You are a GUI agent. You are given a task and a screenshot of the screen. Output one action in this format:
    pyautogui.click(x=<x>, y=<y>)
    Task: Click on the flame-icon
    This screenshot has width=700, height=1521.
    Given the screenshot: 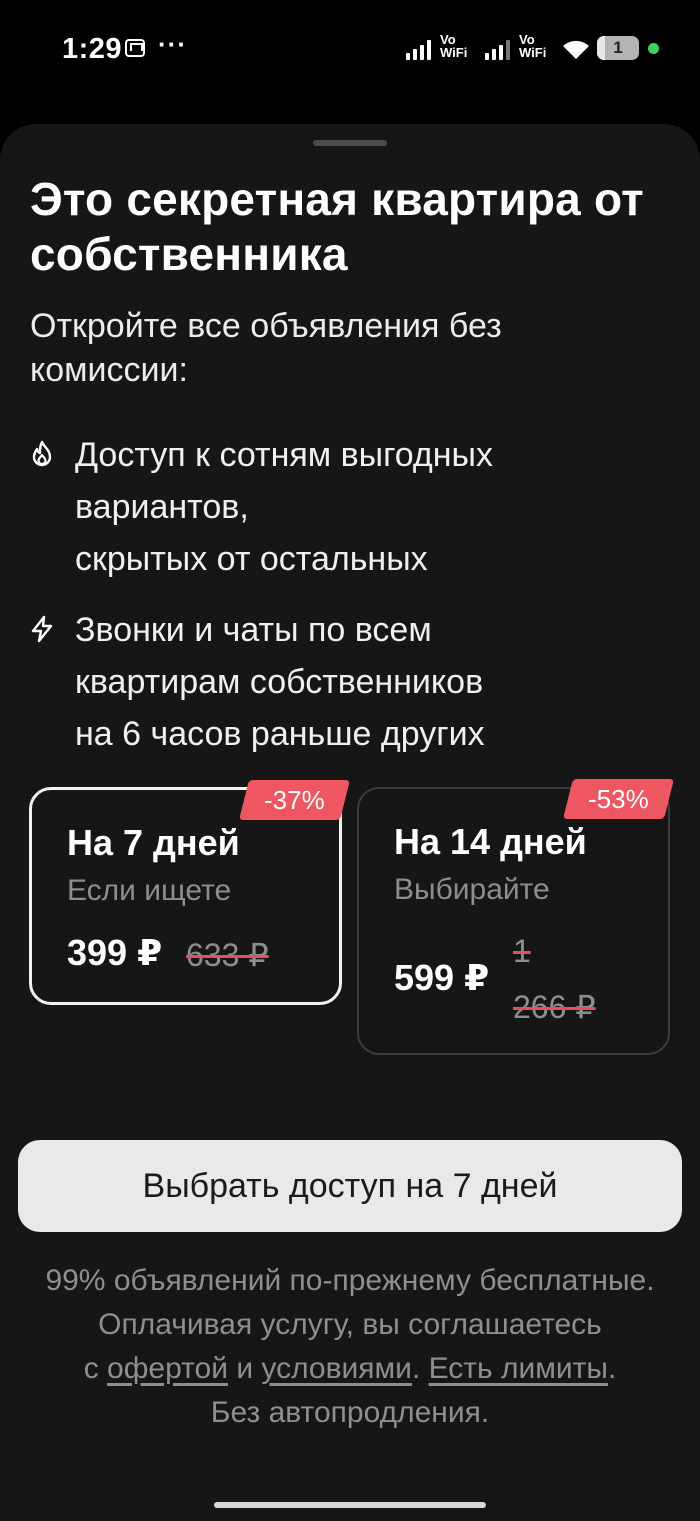 What is the action you would take?
    pyautogui.click(x=42, y=453)
    